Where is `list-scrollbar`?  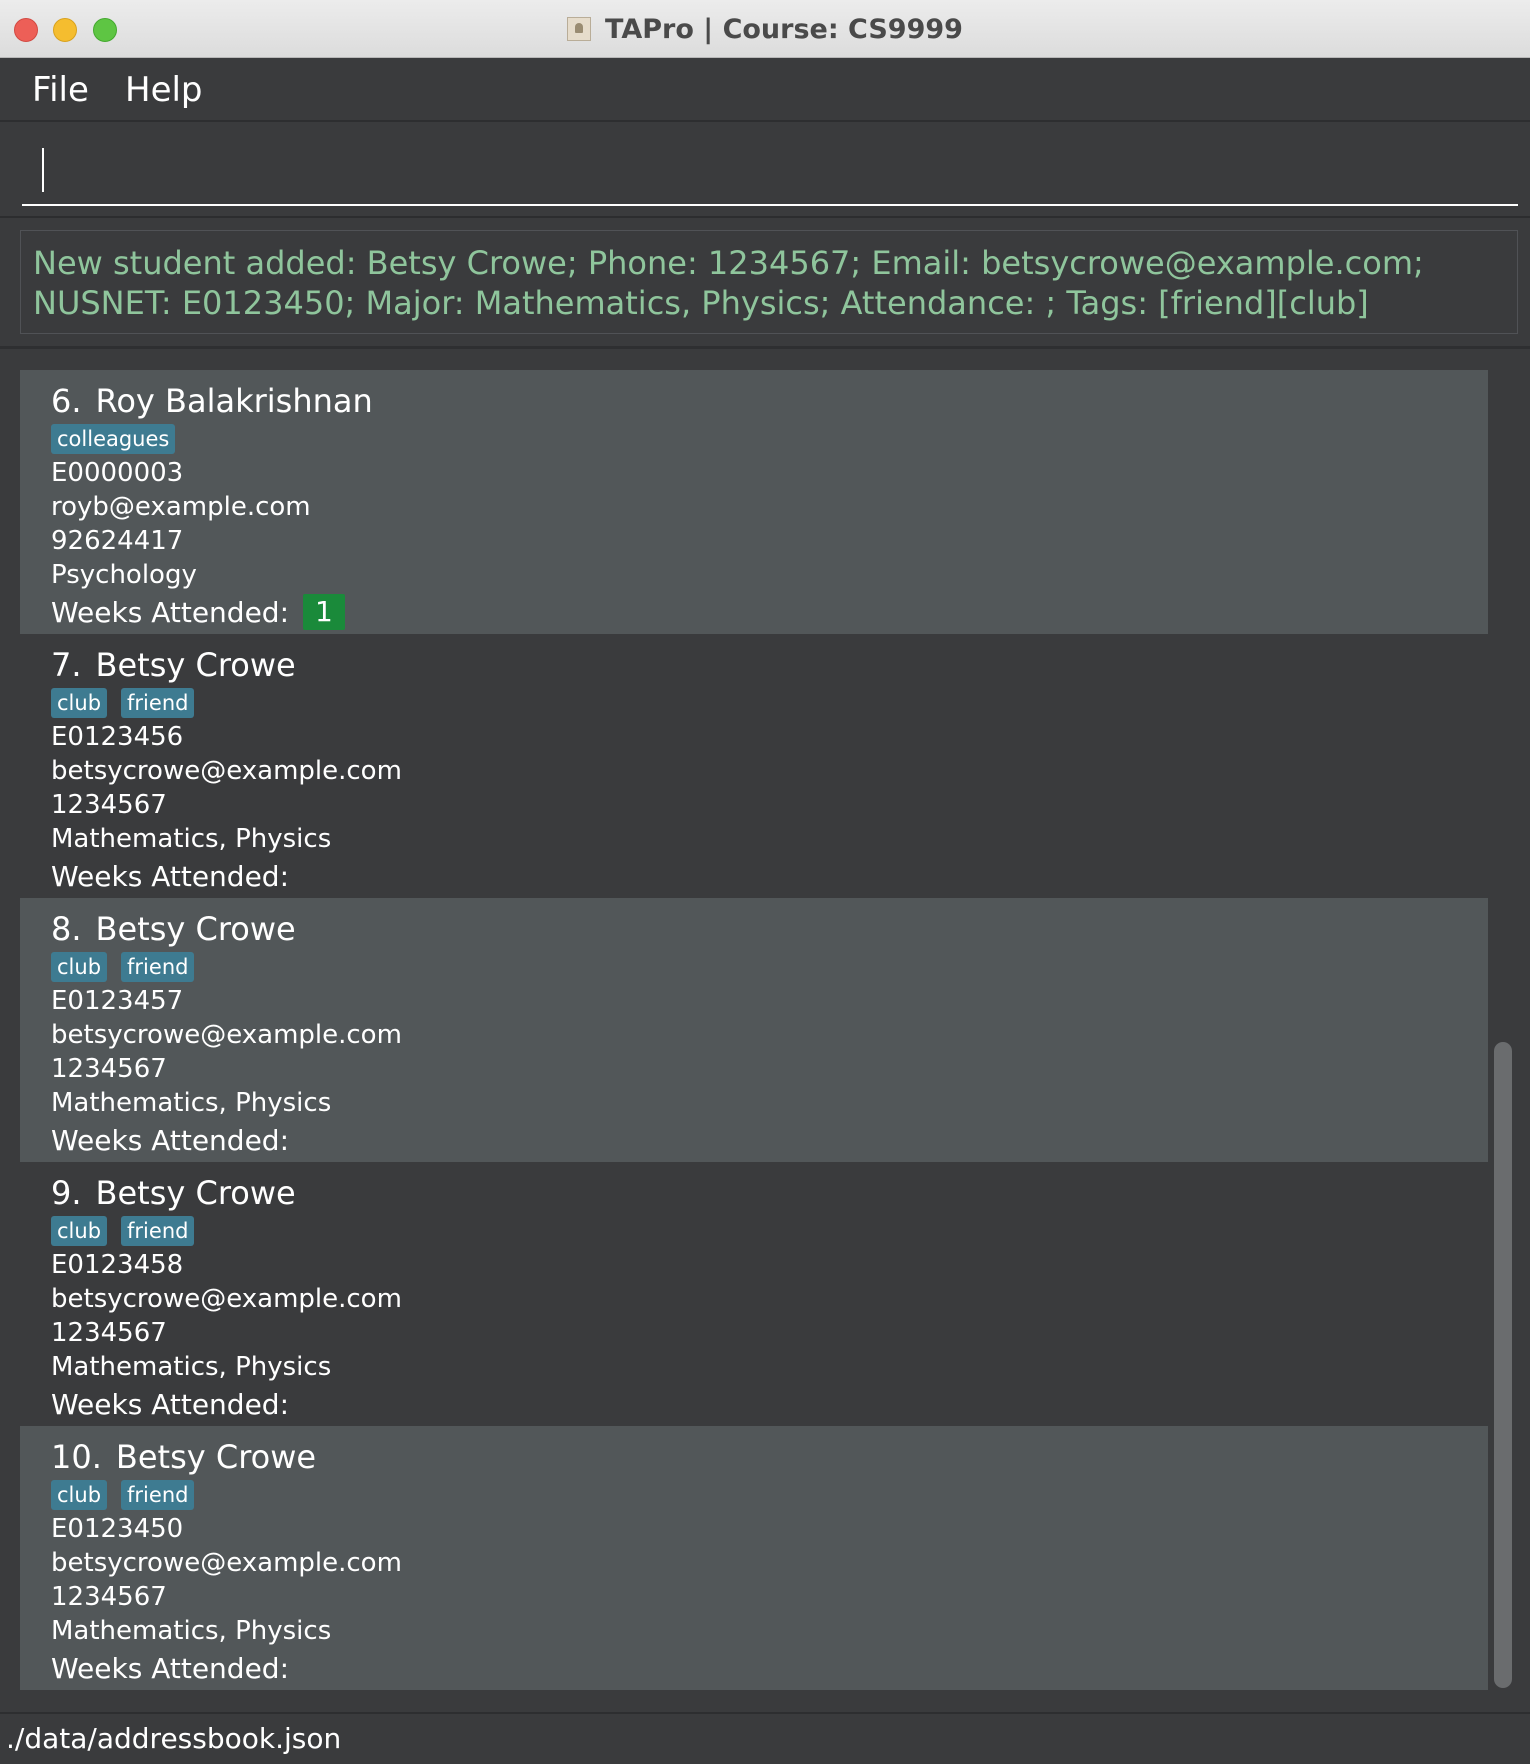 list-scrollbar is located at coordinates (1503, 1365).